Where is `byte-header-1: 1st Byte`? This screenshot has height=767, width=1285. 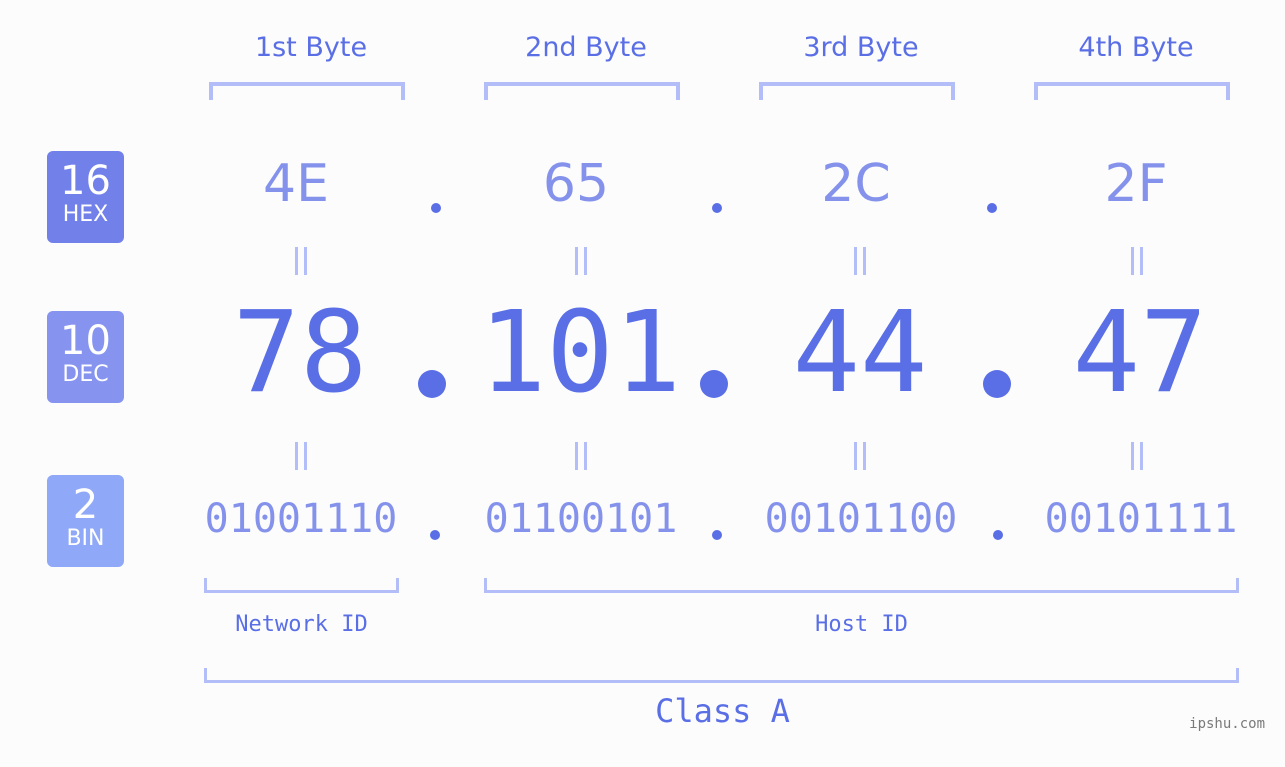
byte-header-1: 1st Byte is located at coordinates (311, 47).